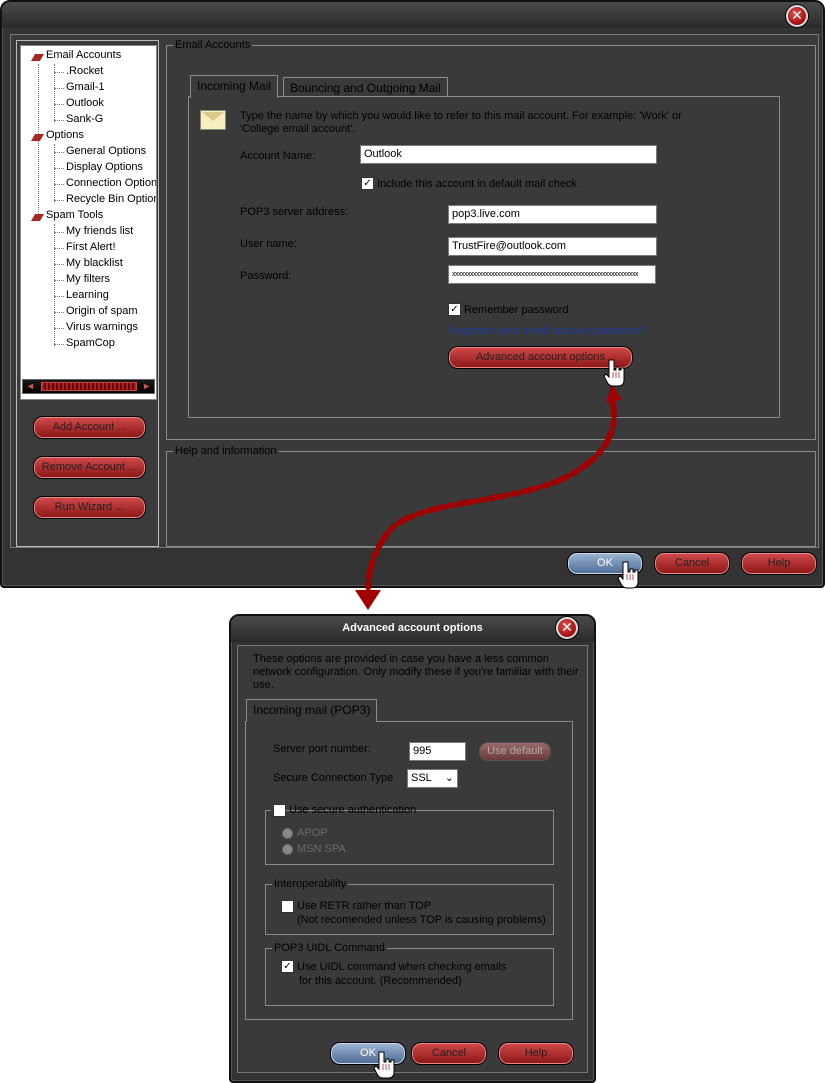 The height and width of the screenshot is (1083, 825). Describe the element at coordinates (449, 778) in the screenshot. I see `chevron-down-icon: ⌄` at that location.